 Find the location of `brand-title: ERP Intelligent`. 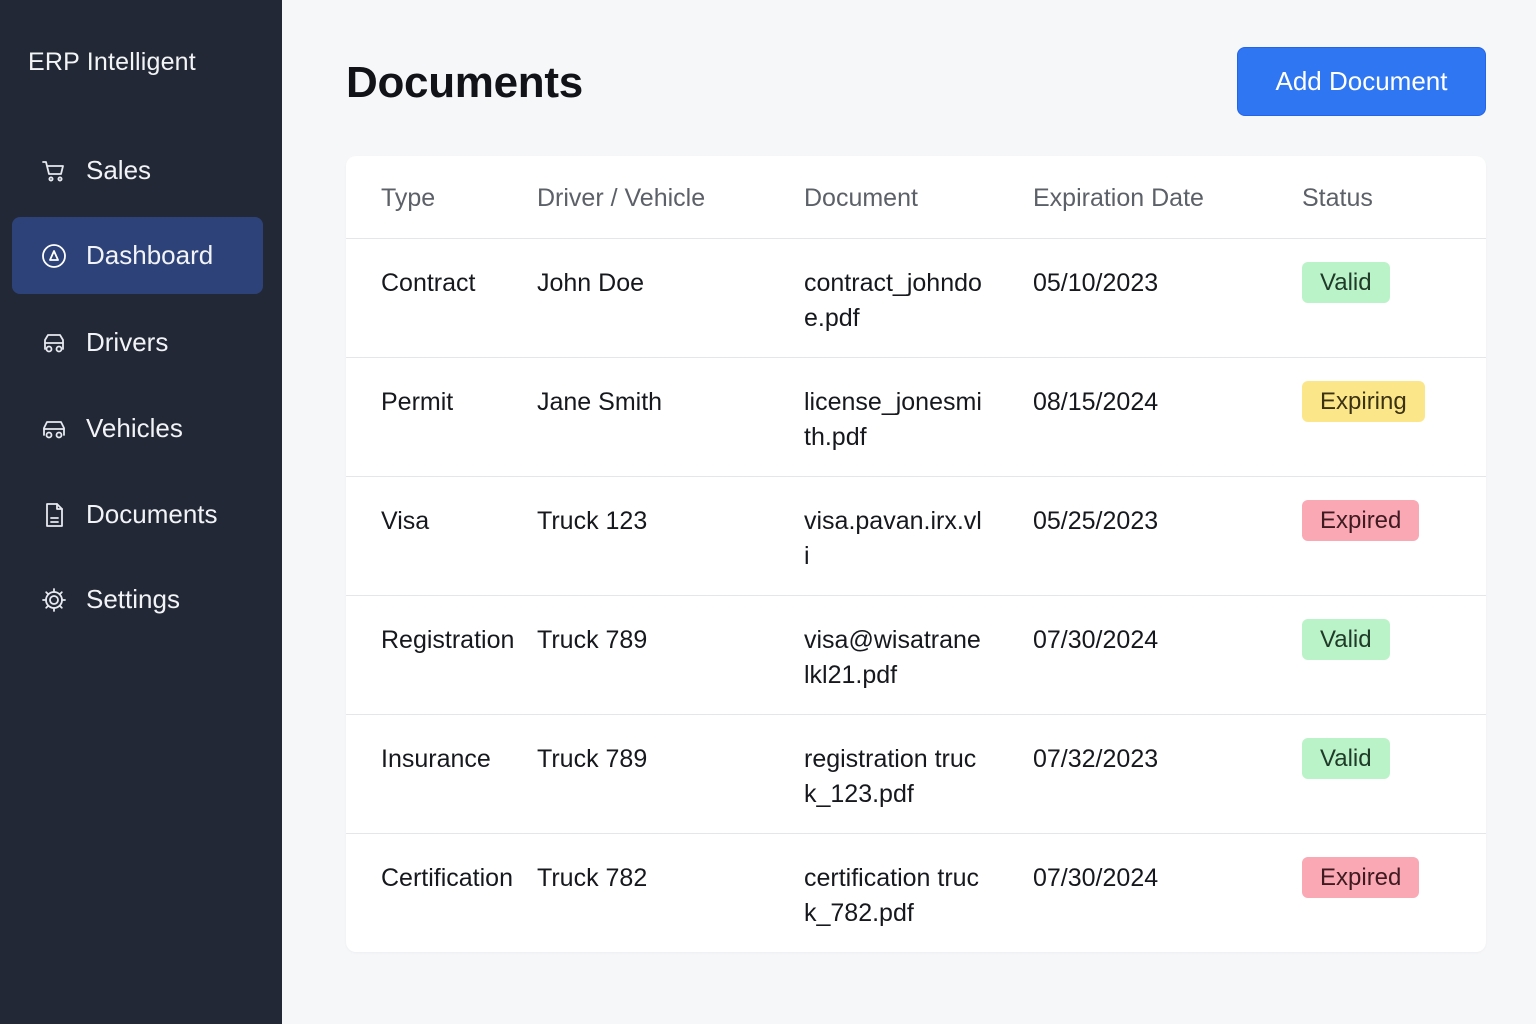

brand-title: ERP Intelligent is located at coordinates (112, 62).